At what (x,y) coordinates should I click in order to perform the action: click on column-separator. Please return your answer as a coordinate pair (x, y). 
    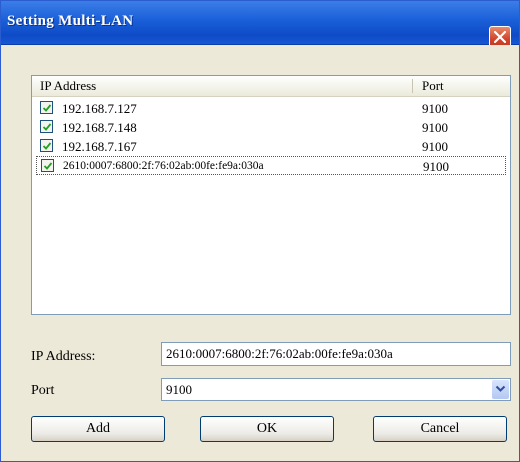
    Looking at the image, I should click on (412, 86).